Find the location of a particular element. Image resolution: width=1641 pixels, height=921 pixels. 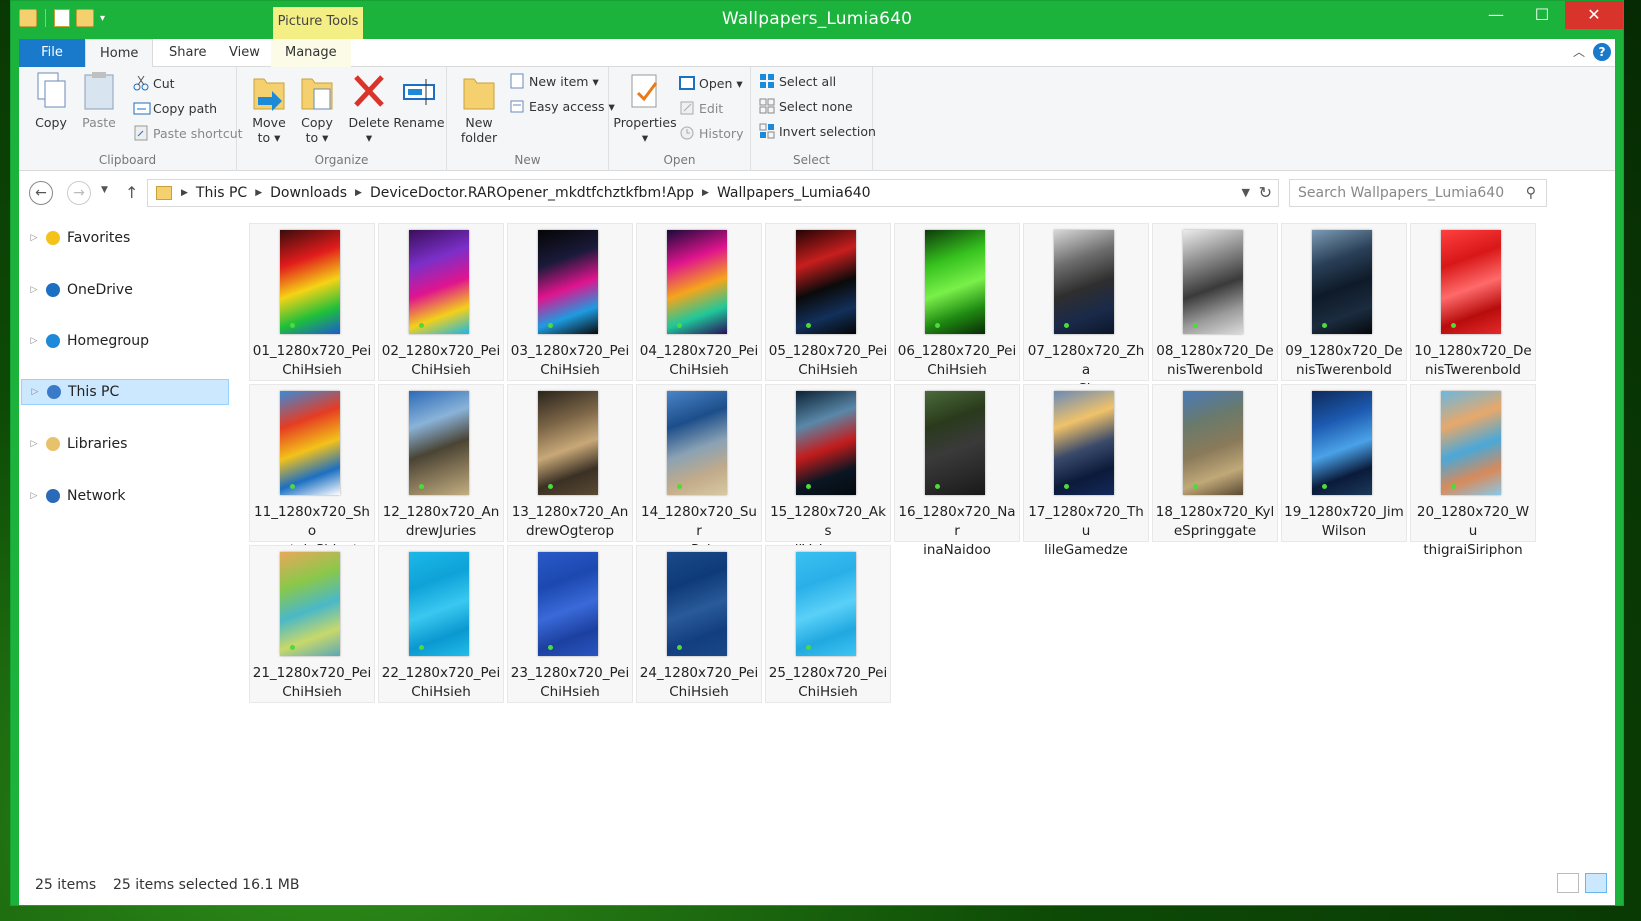

file-tile: 19_1280x720_Jim Wilson is located at coordinates (1344, 463).